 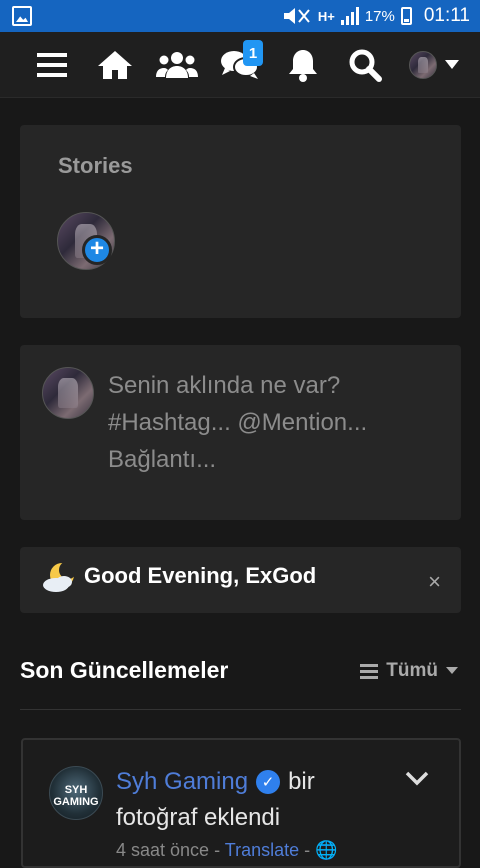 What do you see at coordinates (406, 16) in the screenshot?
I see `battery-icon` at bounding box center [406, 16].